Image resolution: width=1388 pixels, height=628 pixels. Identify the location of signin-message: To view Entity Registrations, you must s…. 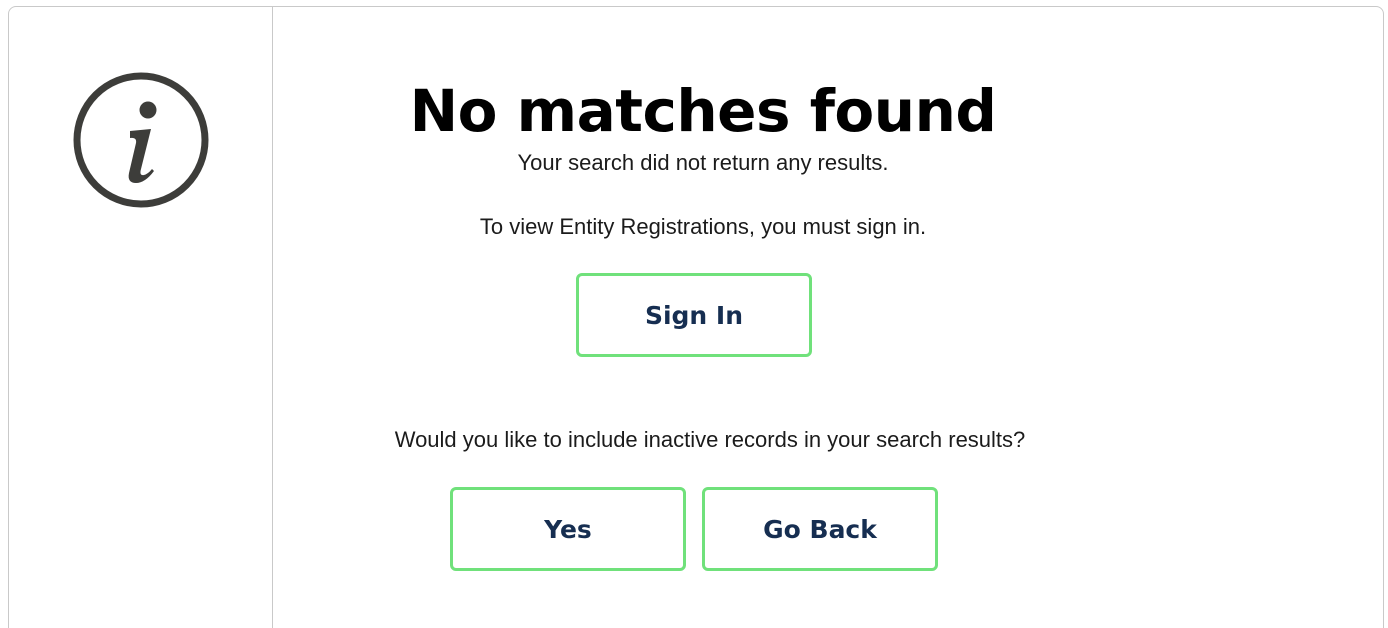
(703, 226).